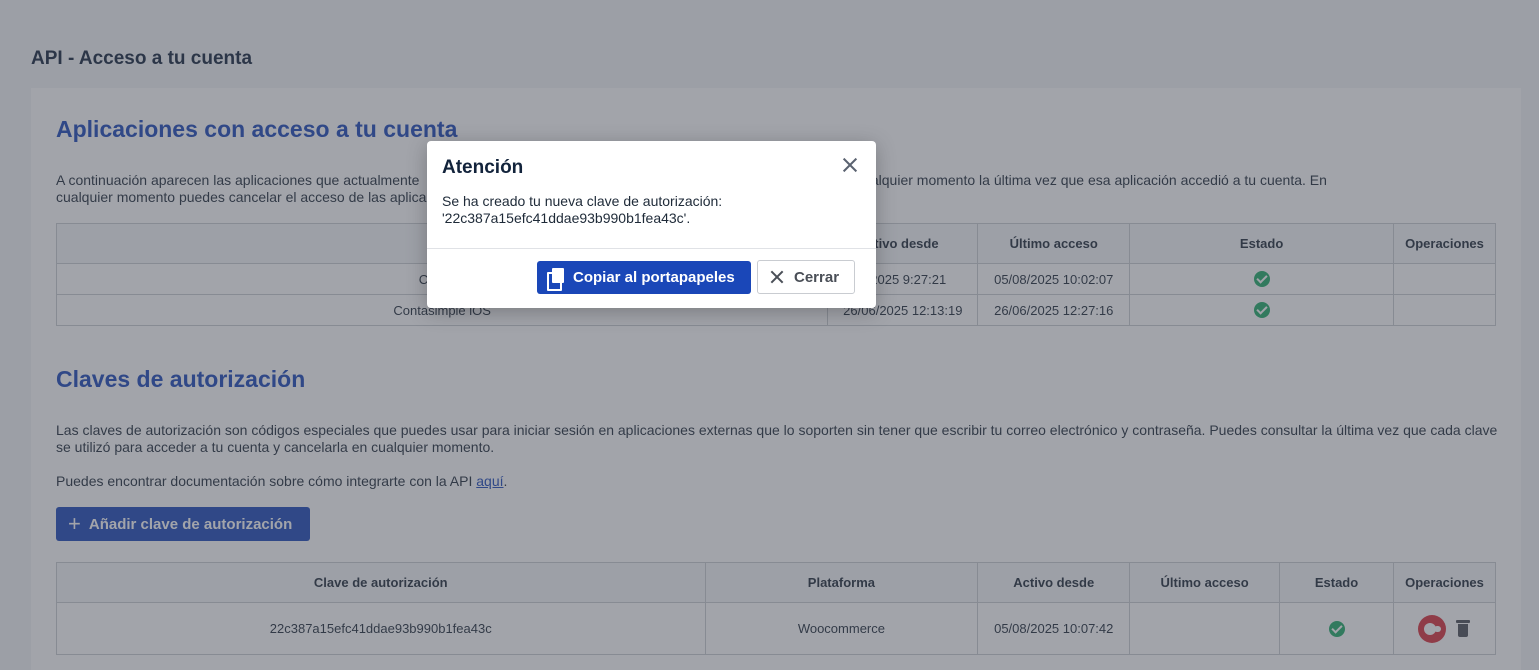  What do you see at coordinates (651, 248) in the screenshot?
I see `dialog-divider` at bounding box center [651, 248].